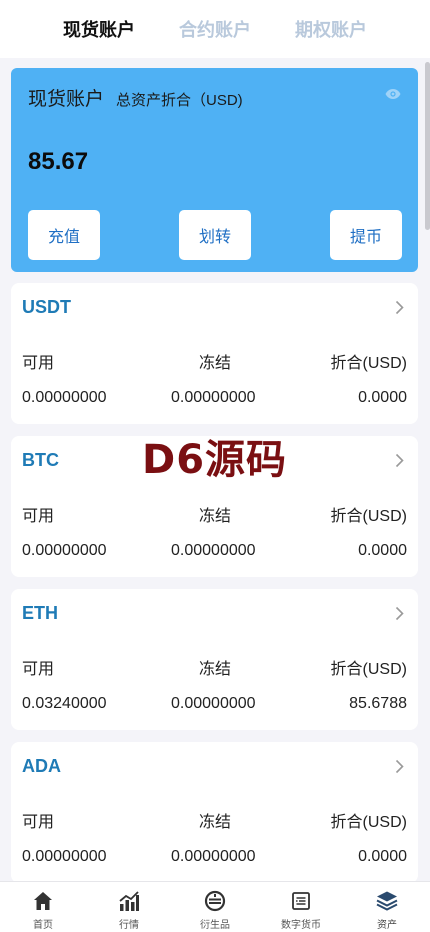 This screenshot has height=932, width=430. I want to click on nav-item-derivatives: 衍生品, so click(215, 907).